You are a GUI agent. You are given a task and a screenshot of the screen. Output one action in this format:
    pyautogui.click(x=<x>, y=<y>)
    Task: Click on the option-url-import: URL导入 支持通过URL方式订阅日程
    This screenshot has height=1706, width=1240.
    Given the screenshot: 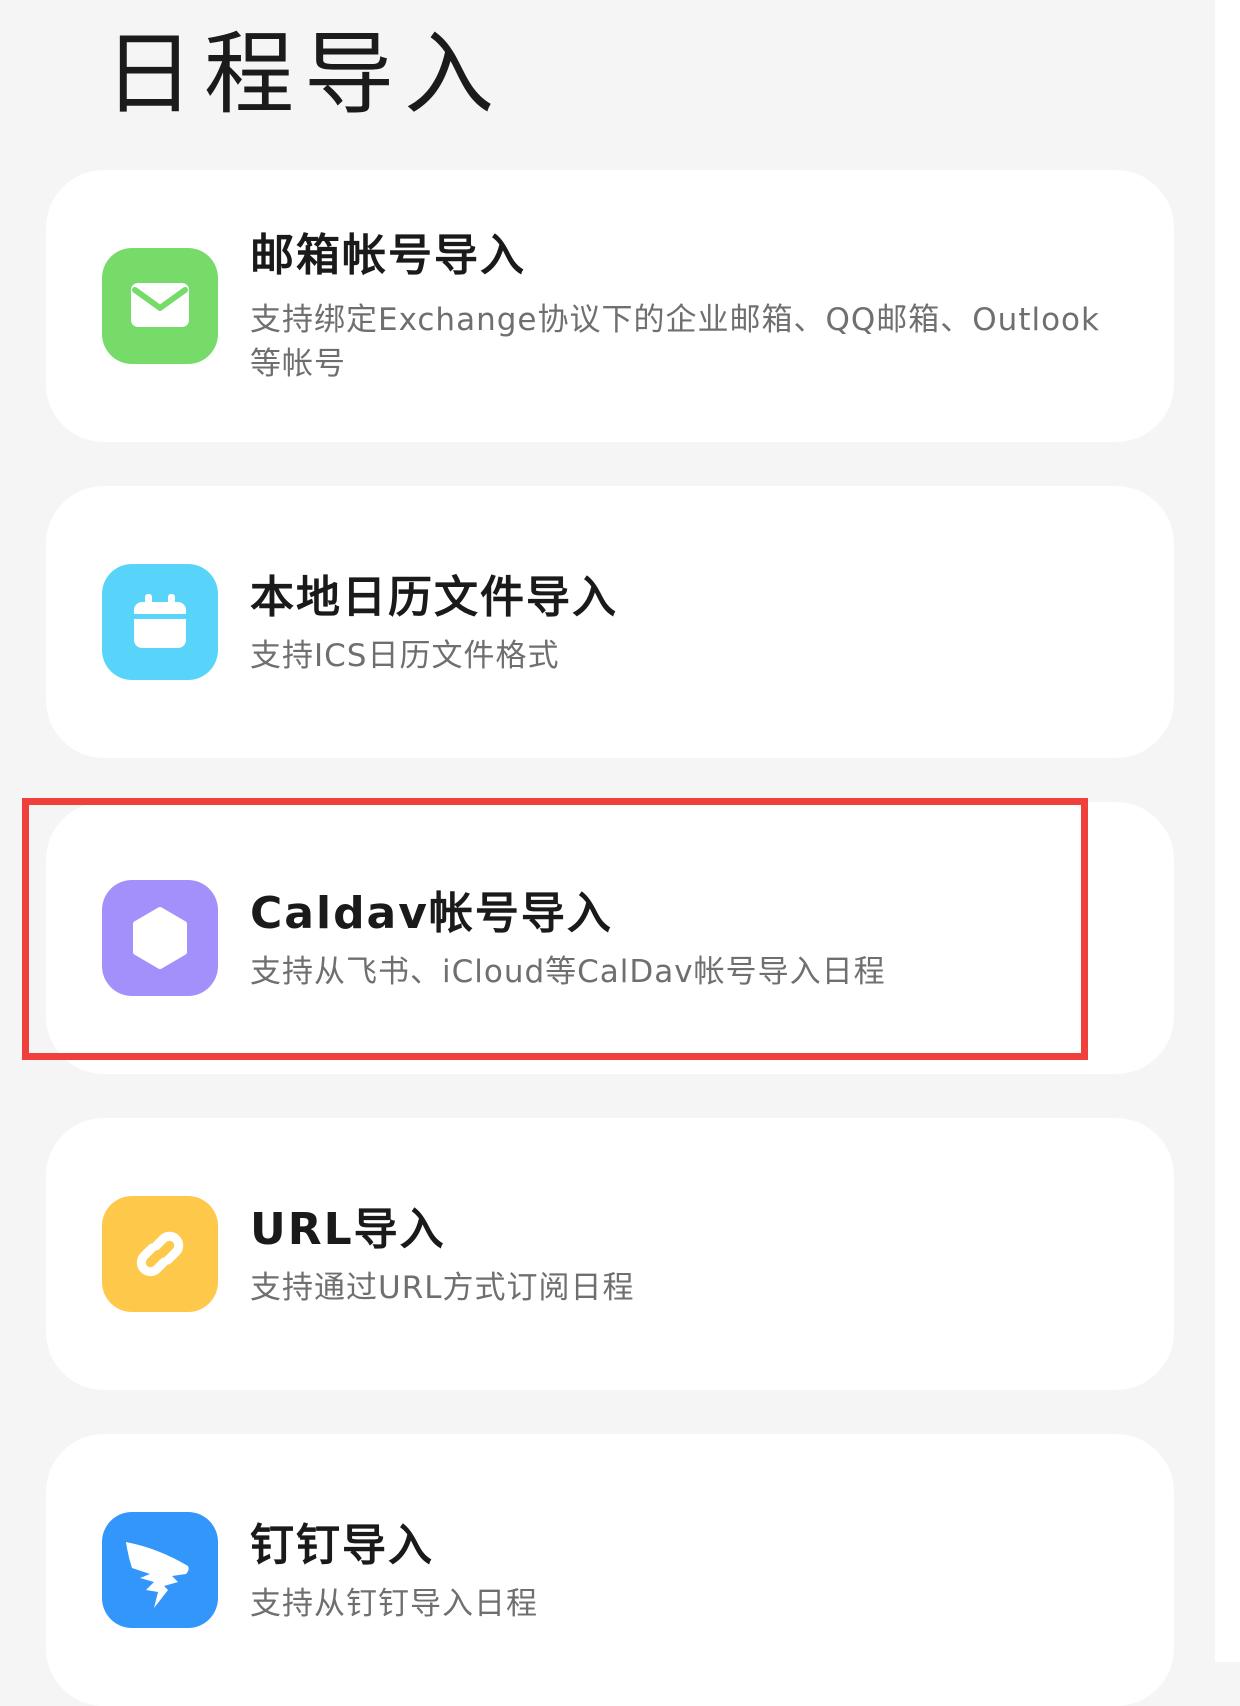 What is the action you would take?
    pyautogui.click(x=610, y=1254)
    